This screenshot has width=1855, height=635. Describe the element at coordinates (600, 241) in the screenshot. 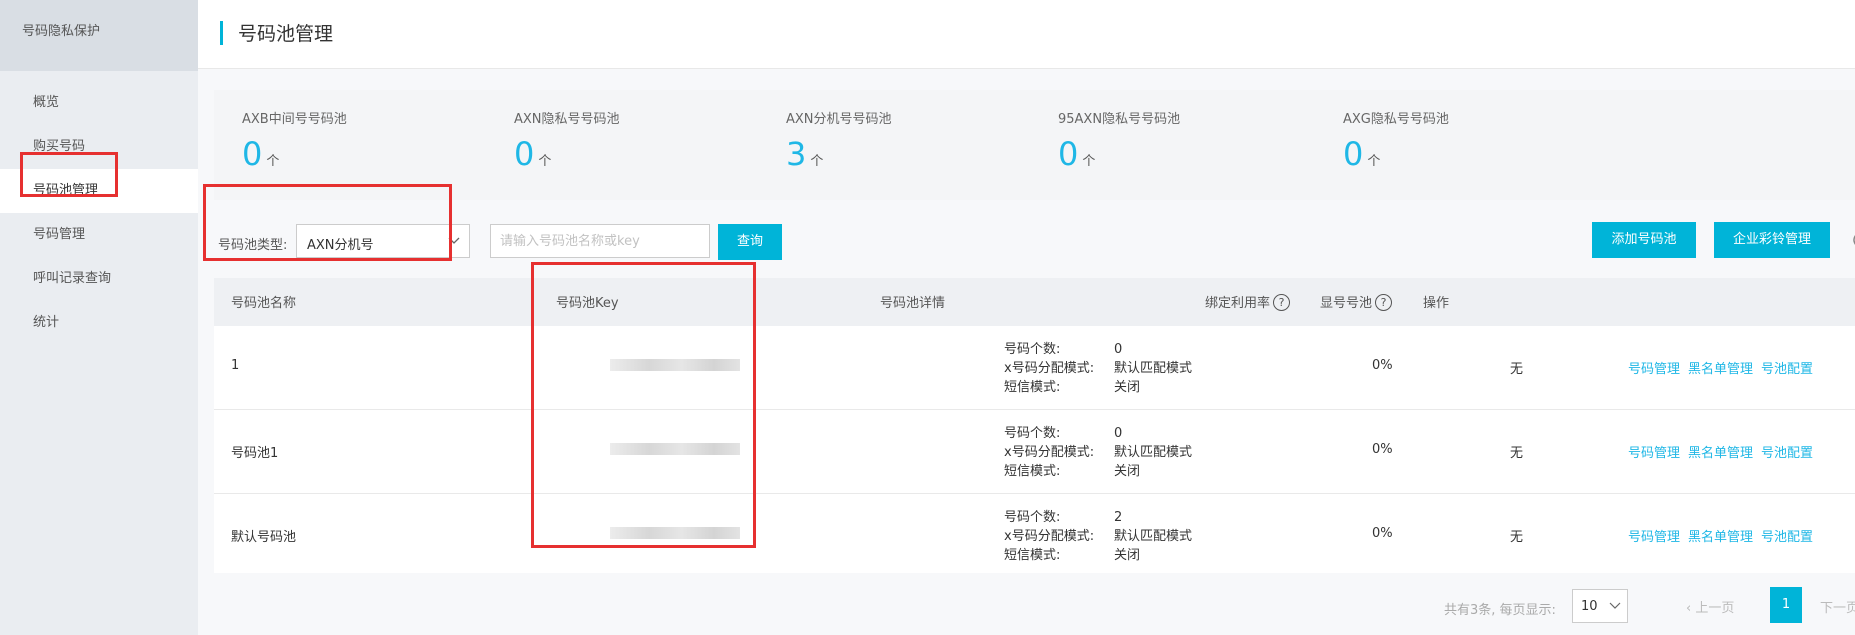

I see `search-input` at that location.